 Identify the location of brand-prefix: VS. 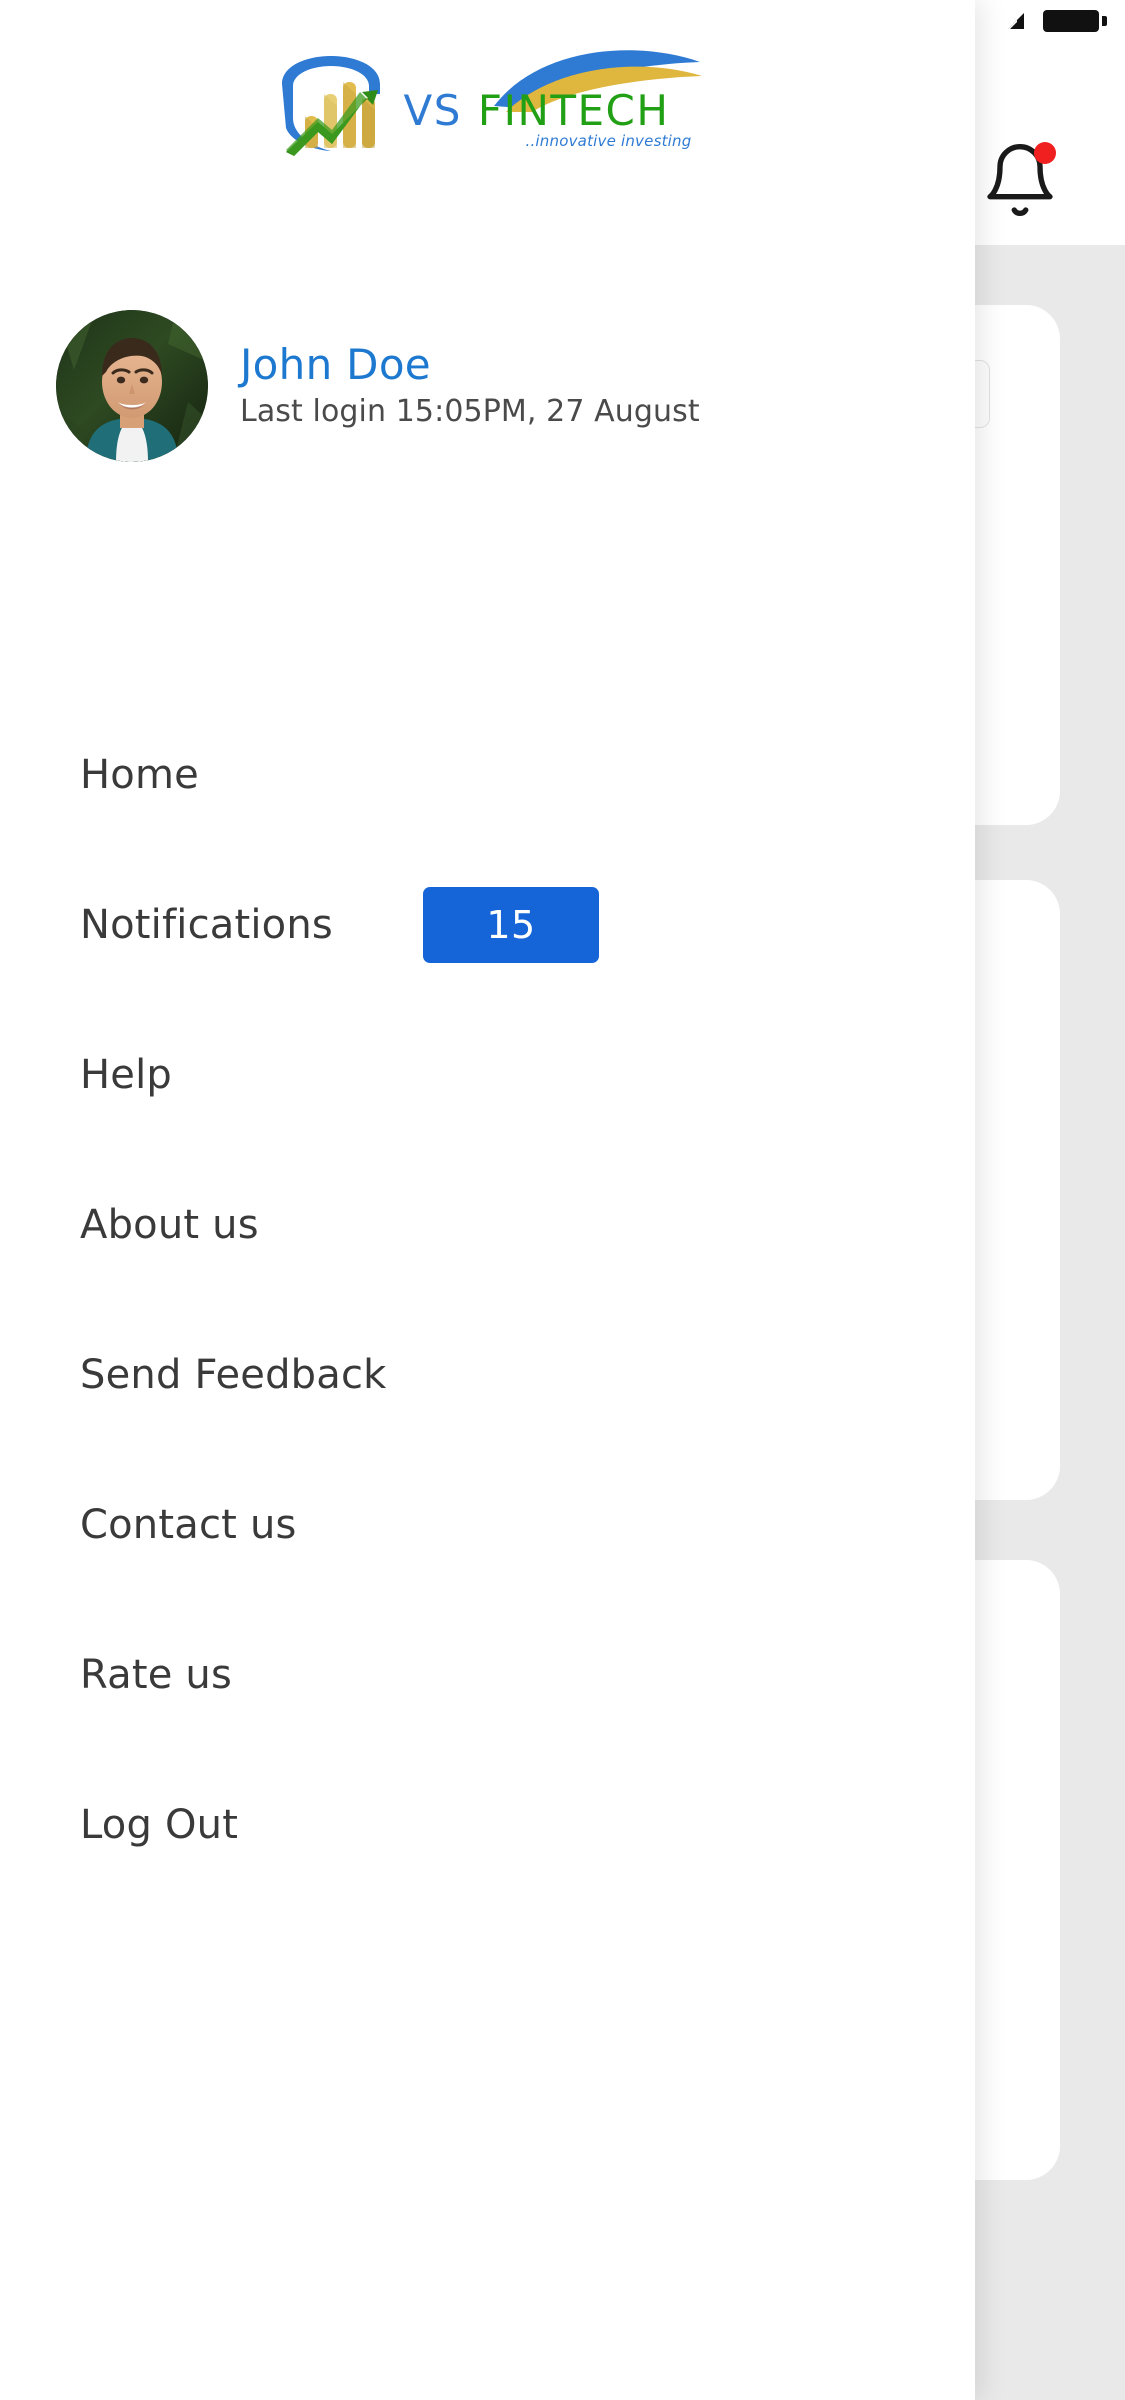
(432, 110).